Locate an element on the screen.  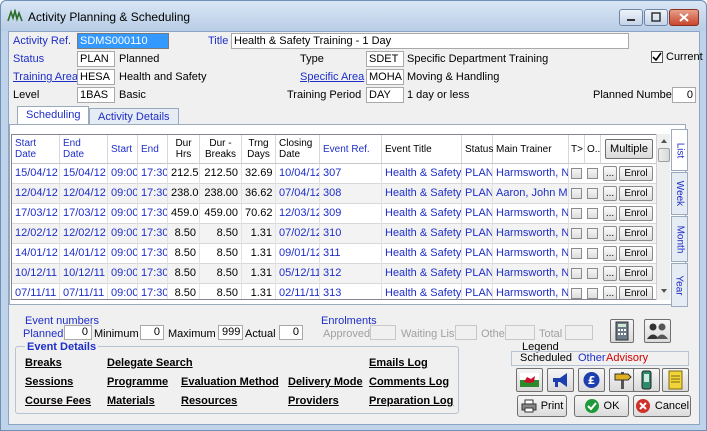
type-code-field: SDET is located at coordinates (385, 59).